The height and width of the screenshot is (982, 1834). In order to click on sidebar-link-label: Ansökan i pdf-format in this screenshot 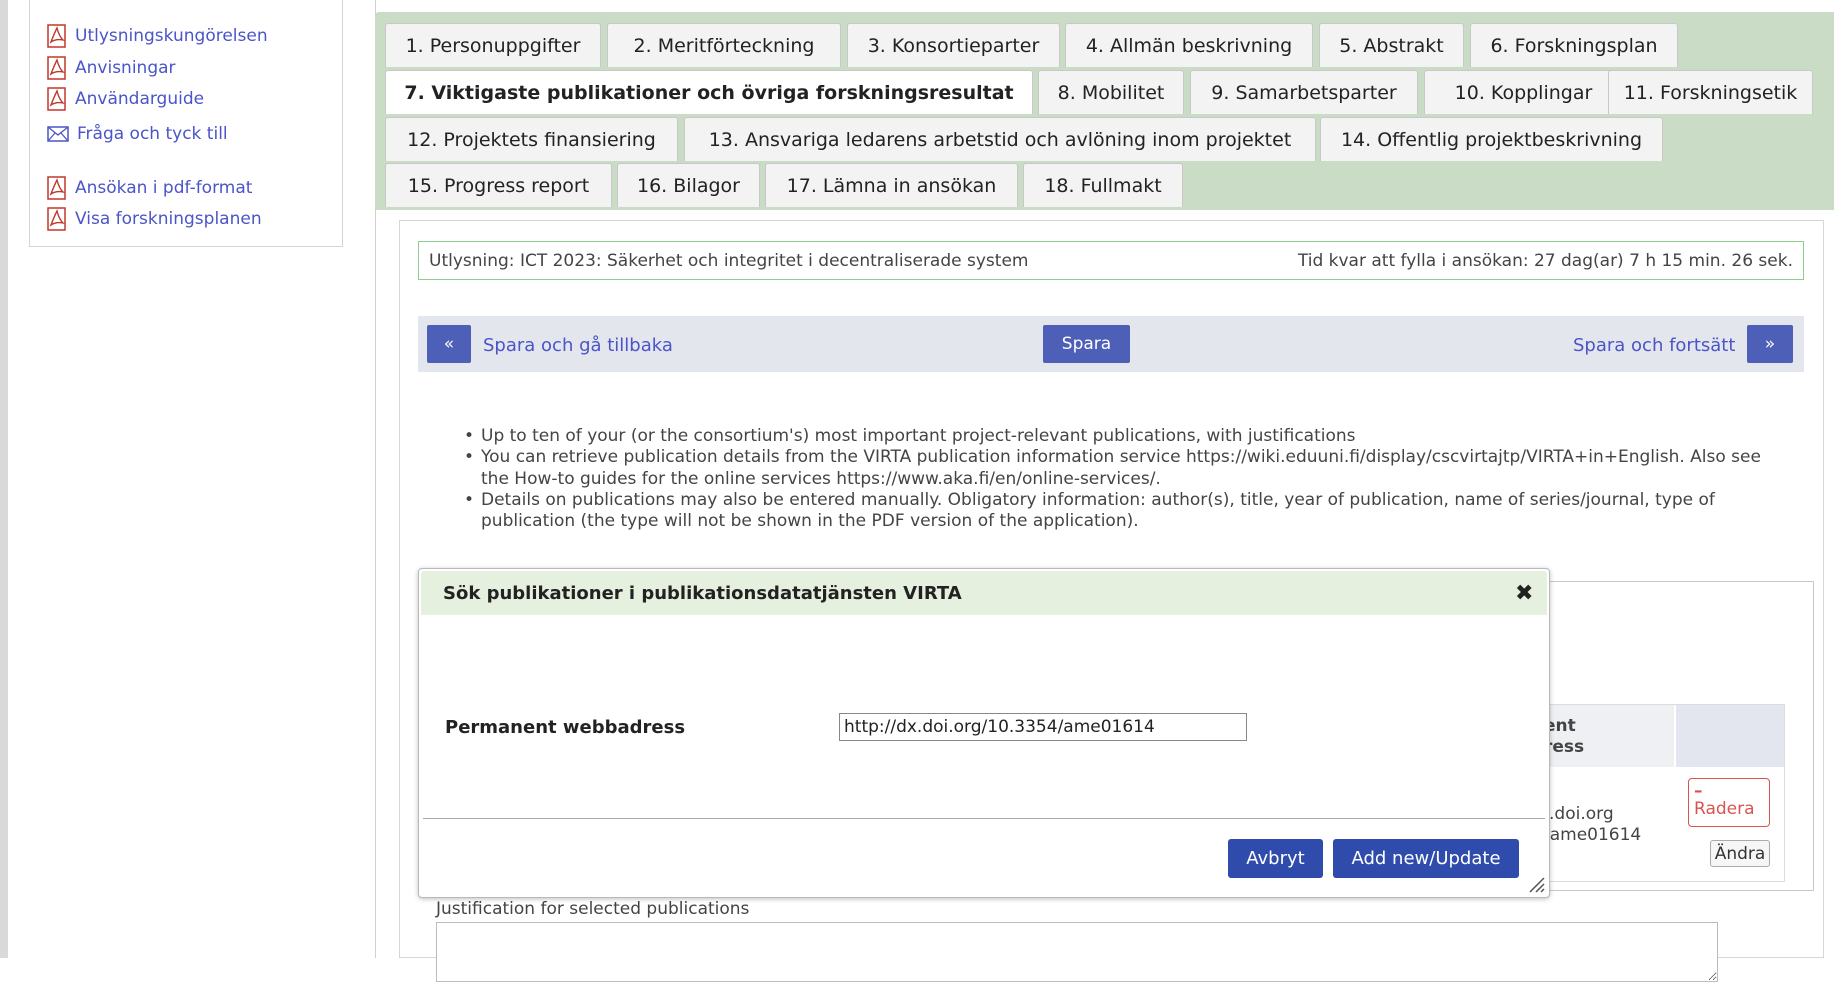, I will do `click(164, 188)`.